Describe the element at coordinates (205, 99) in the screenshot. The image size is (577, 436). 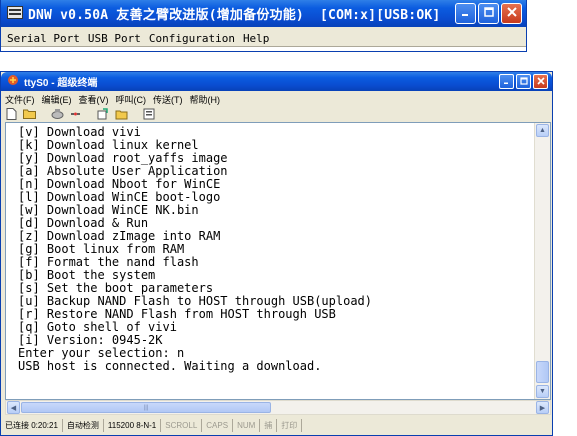
I see `menu-help: 帮助(H)` at that location.